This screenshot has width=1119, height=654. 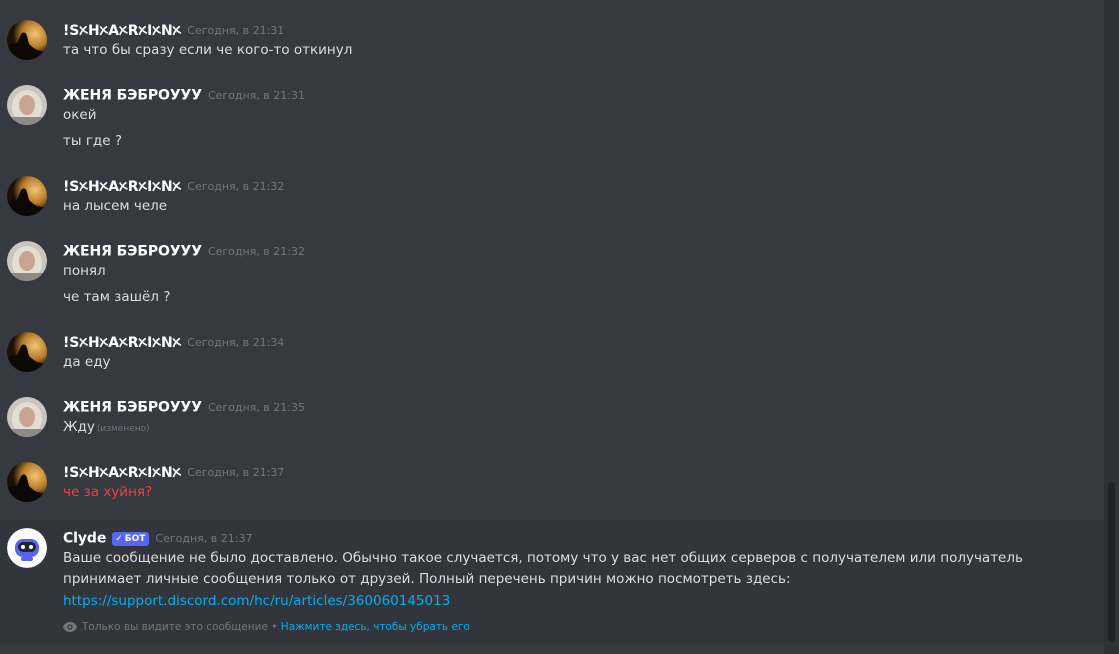 I want to click on message-header: ЖЕНЯ БЭБРОУУУ Сегодня, в 21:35, so click(x=184, y=407).